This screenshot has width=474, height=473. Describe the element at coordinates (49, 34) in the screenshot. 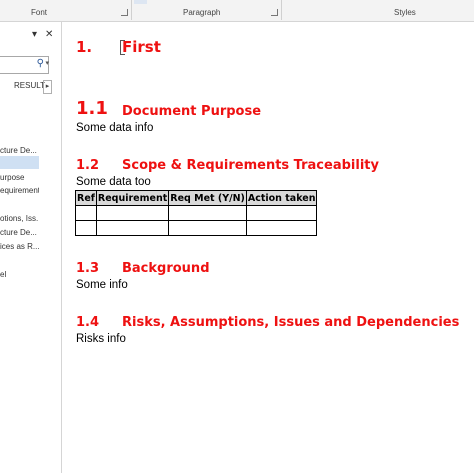

I see `close-icon: ✕` at that location.